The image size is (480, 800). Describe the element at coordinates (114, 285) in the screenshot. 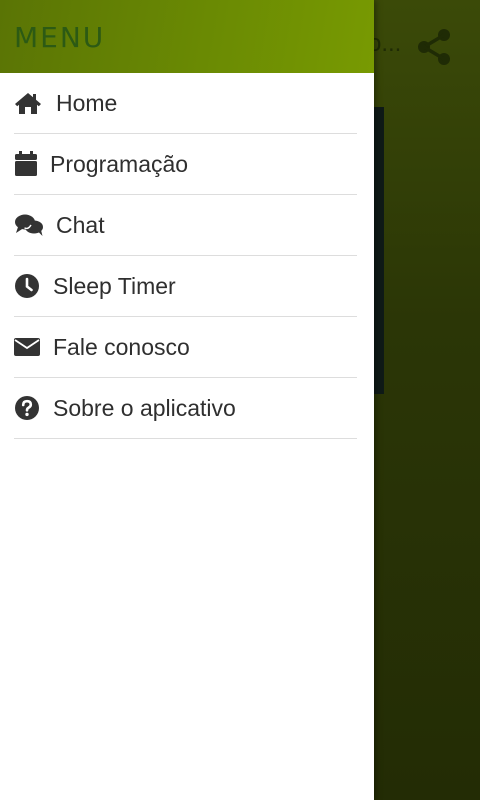

I see `menu-item-label: Sleep Timer` at that location.